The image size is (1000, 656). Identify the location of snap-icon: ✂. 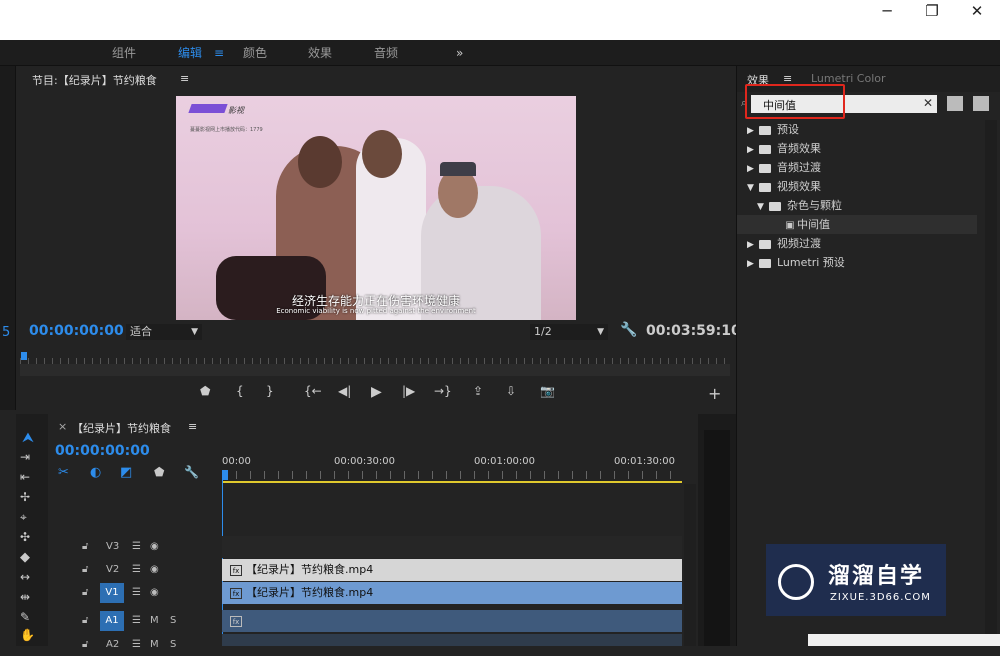
(63, 472).